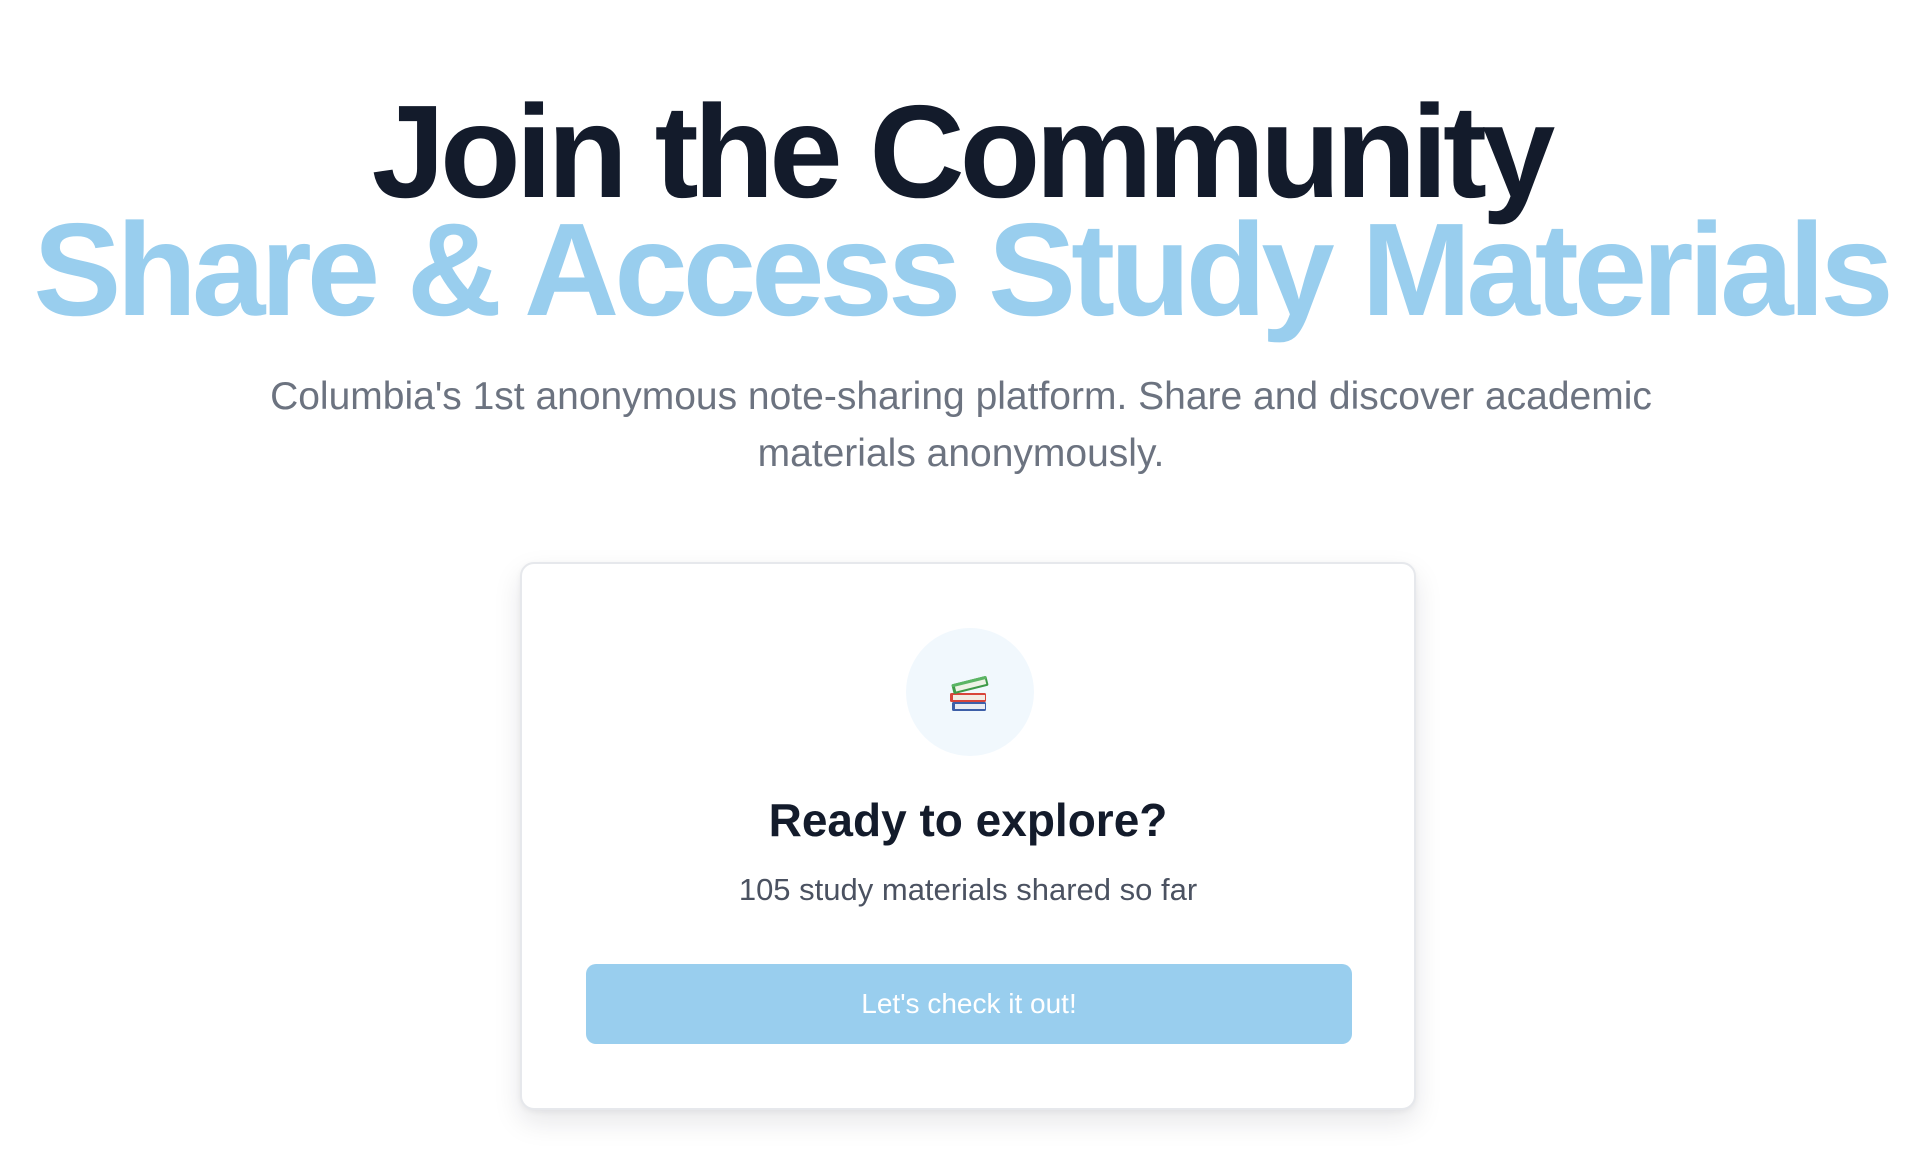 This screenshot has height=1176, width=1922. Describe the element at coordinates (969, 1004) in the screenshot. I see `check-it-out-button: Let's check it out!` at that location.